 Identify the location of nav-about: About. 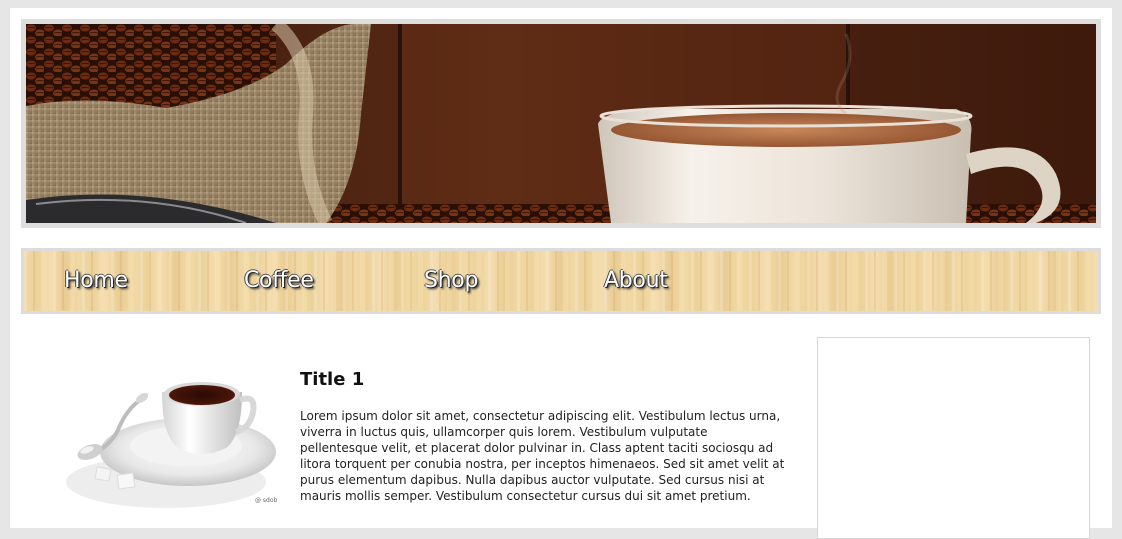
(636, 280).